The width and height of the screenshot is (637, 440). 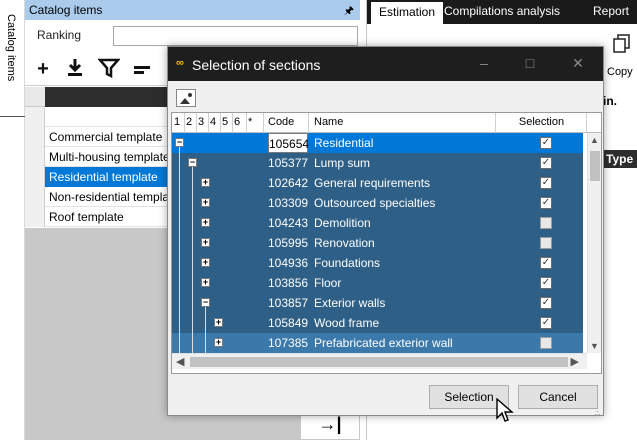 What do you see at coordinates (377, 283) in the screenshot?
I see `tree-row: + 103856 Floor ✓` at bounding box center [377, 283].